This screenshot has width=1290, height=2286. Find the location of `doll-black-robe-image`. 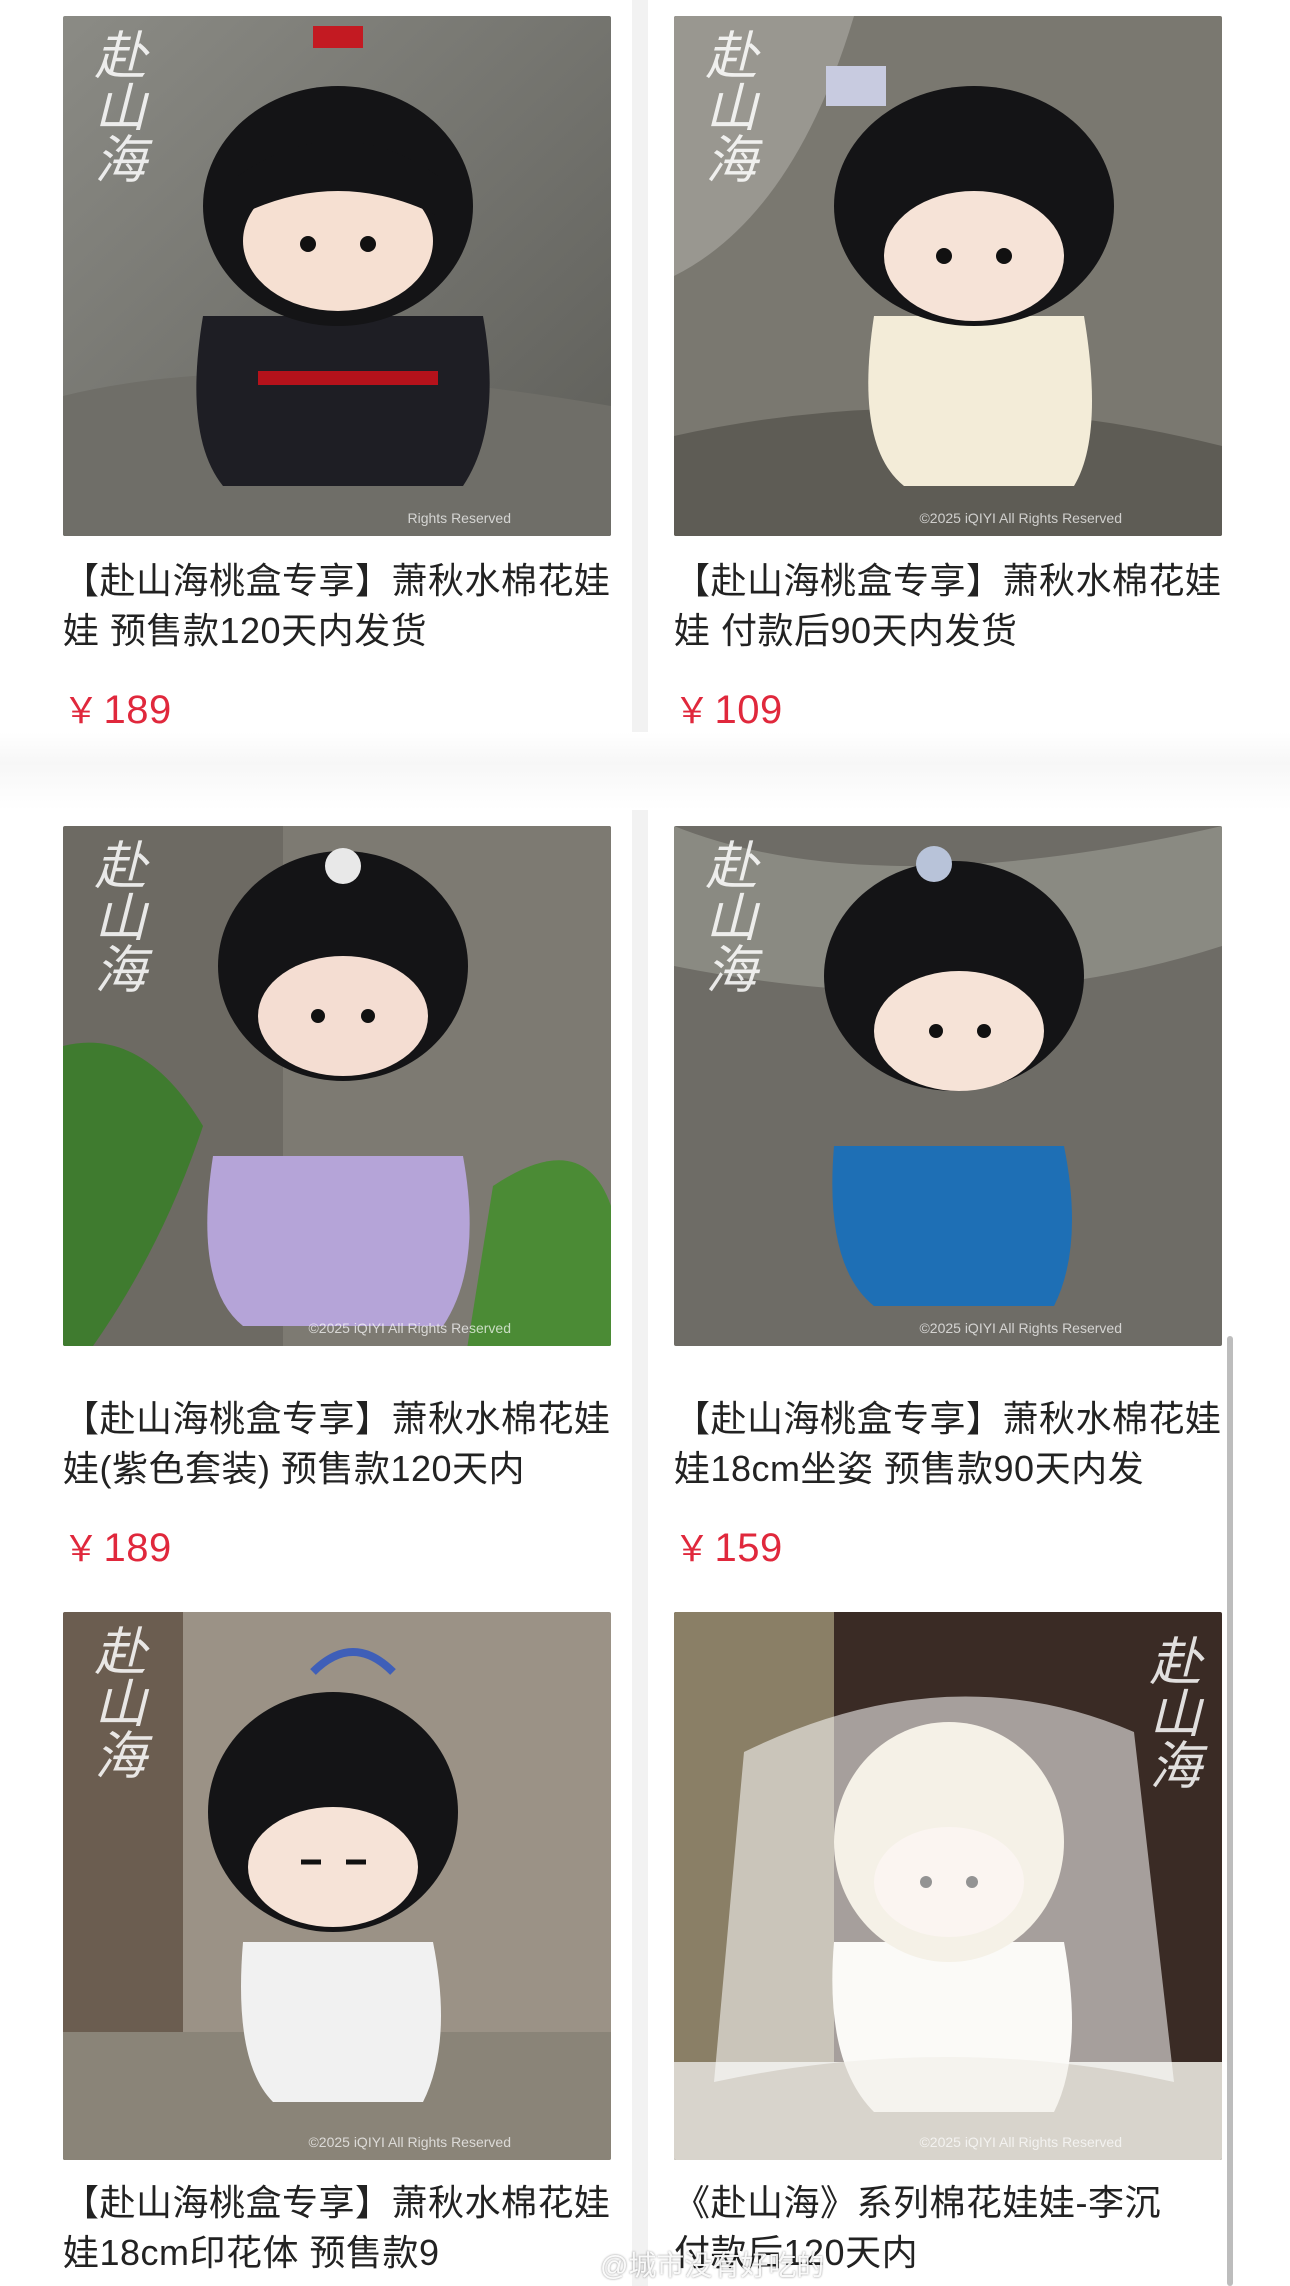

doll-black-robe-image is located at coordinates (337, 276).